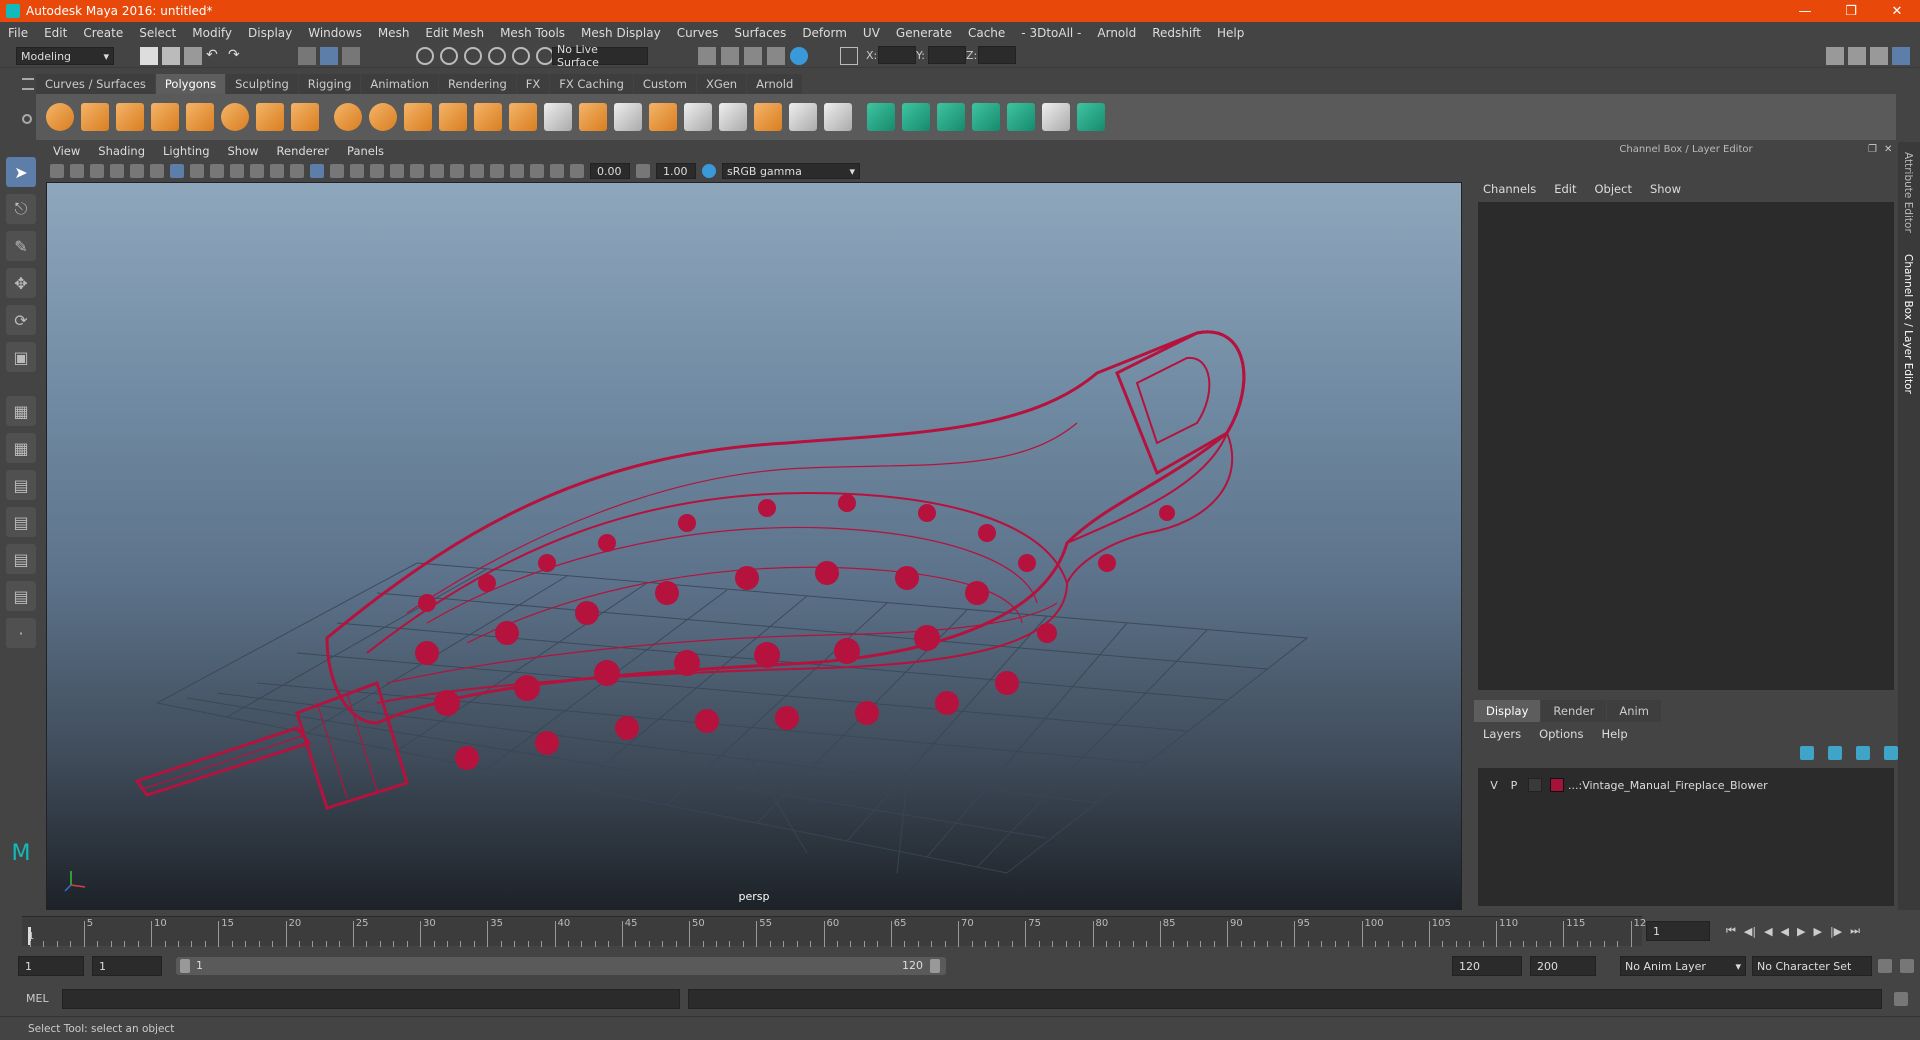 Image resolution: width=1920 pixels, height=1040 pixels. I want to click on persp-outliner-layout-icon: ▤, so click(21, 485).